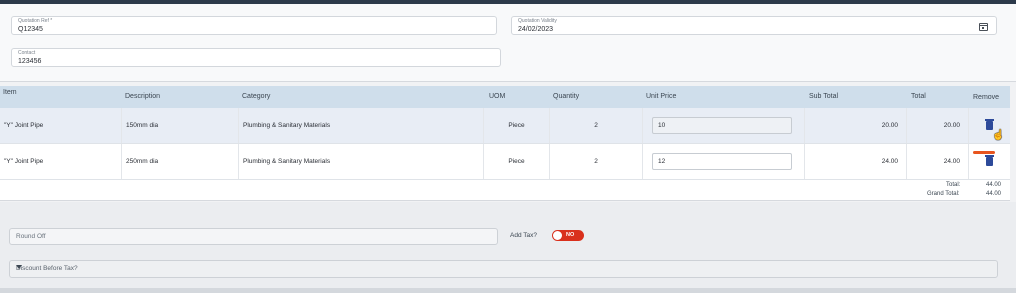 Image resolution: width=1016 pixels, height=293 pixels. What do you see at coordinates (943, 194) in the screenshot?
I see `grand-total-label: Grand Total:` at bounding box center [943, 194].